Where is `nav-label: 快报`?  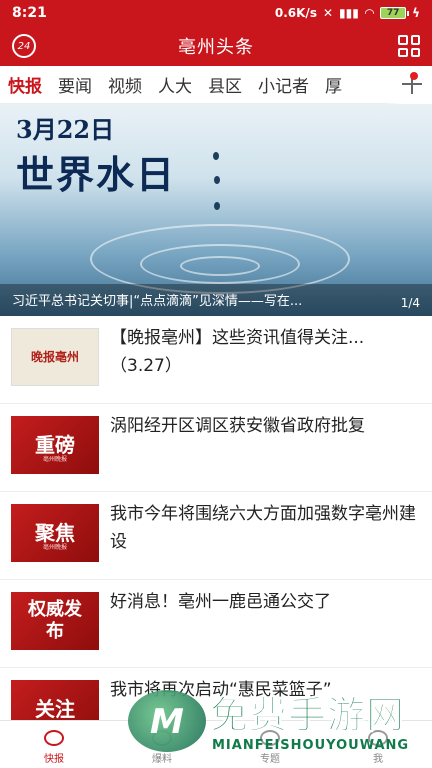 nav-label: 快报 is located at coordinates (54, 759).